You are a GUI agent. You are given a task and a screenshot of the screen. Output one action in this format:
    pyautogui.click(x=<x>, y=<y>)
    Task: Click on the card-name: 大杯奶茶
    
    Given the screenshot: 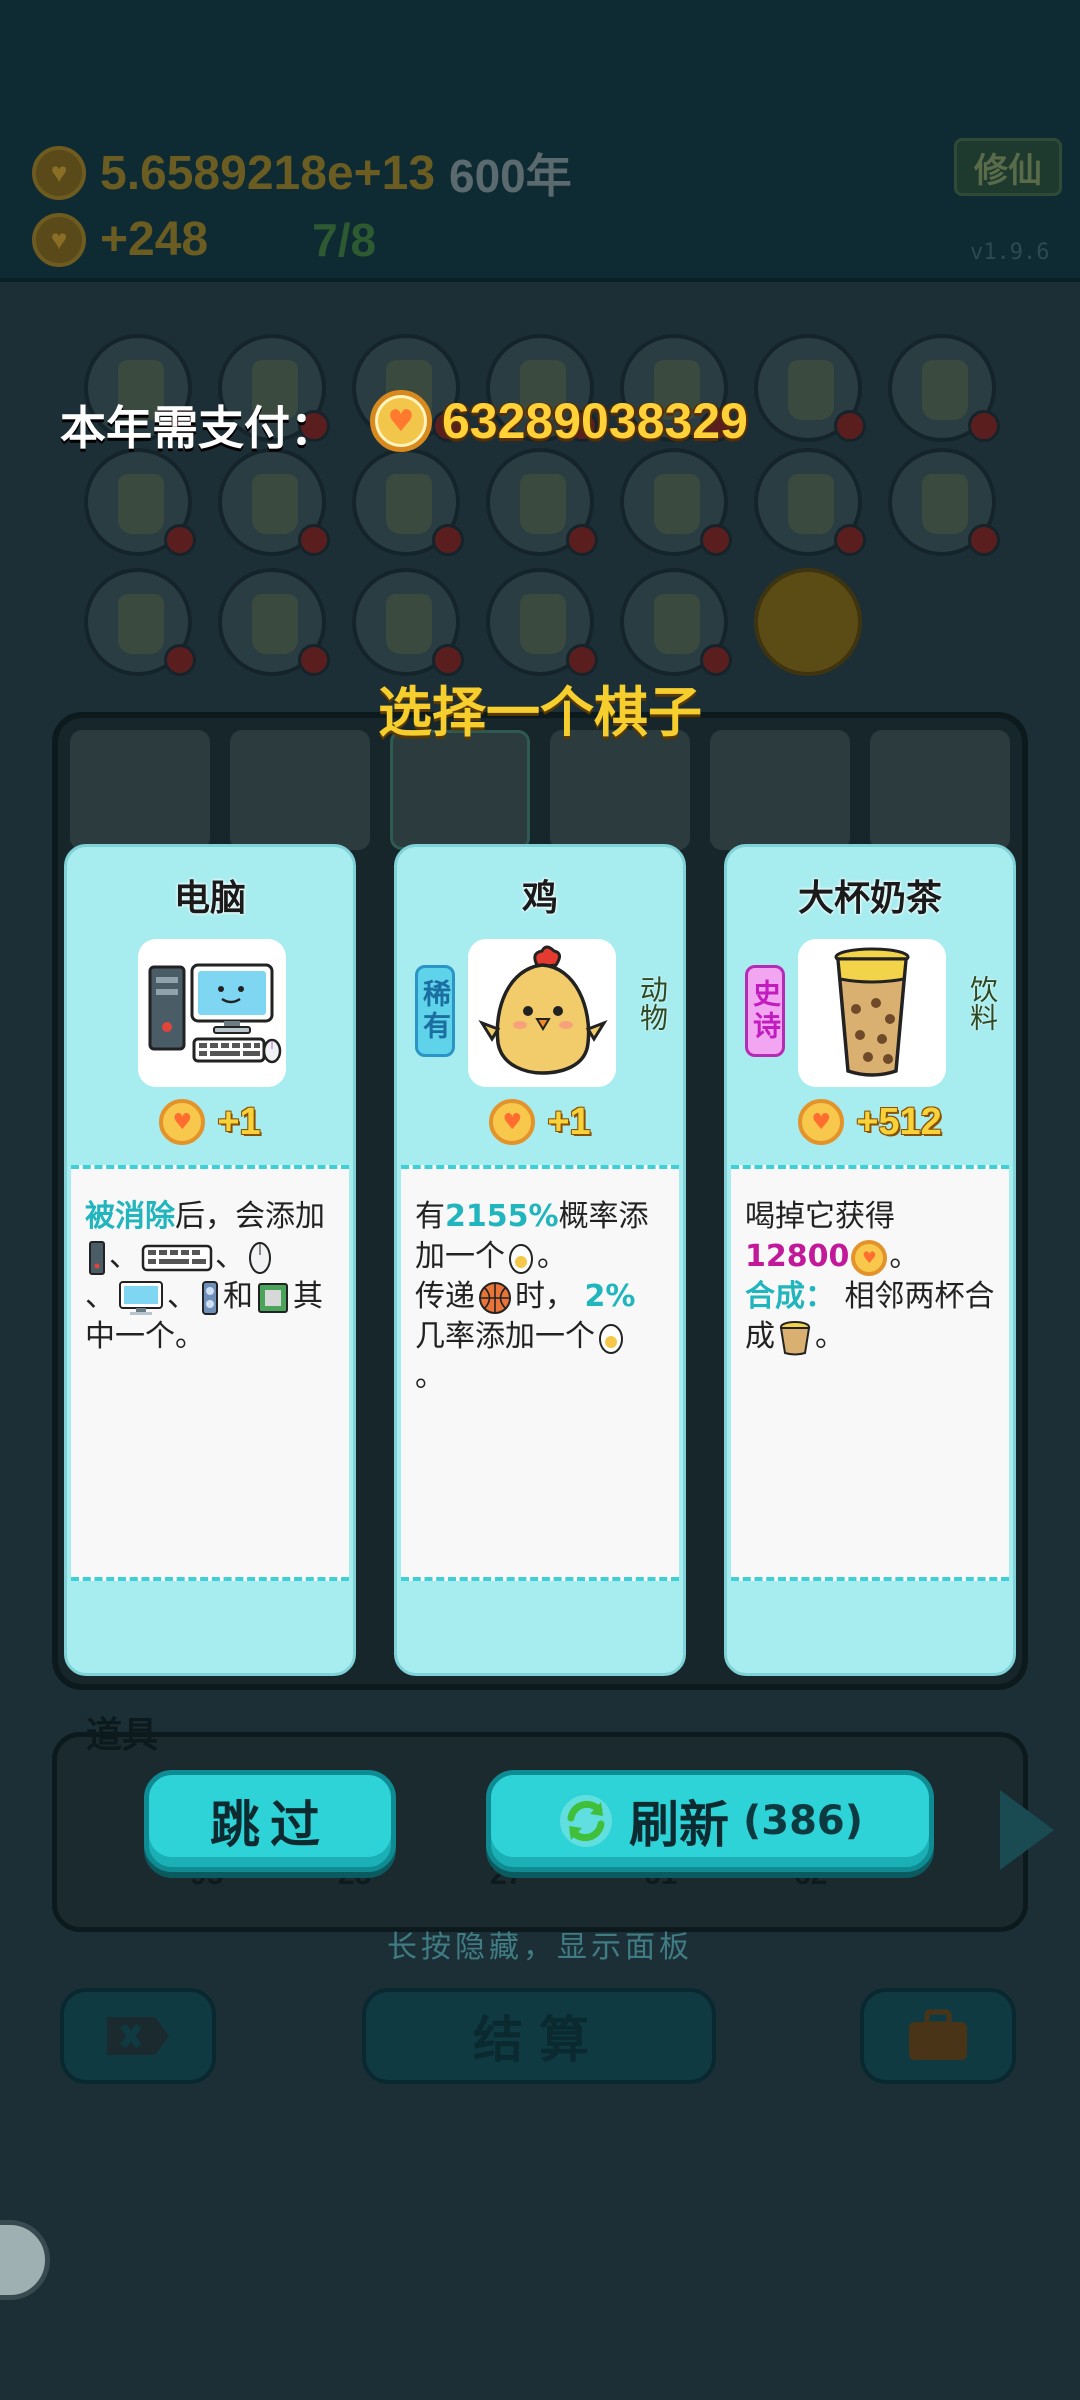 What is the action you would take?
    pyautogui.click(x=869, y=898)
    